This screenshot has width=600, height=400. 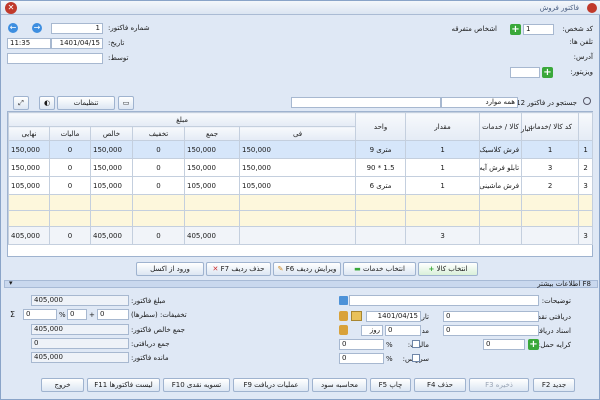 What do you see at coordinates (301, 283) in the screenshot?
I see `more-info-header: F8 اطلاعات بیشتر ▾` at bounding box center [301, 283].